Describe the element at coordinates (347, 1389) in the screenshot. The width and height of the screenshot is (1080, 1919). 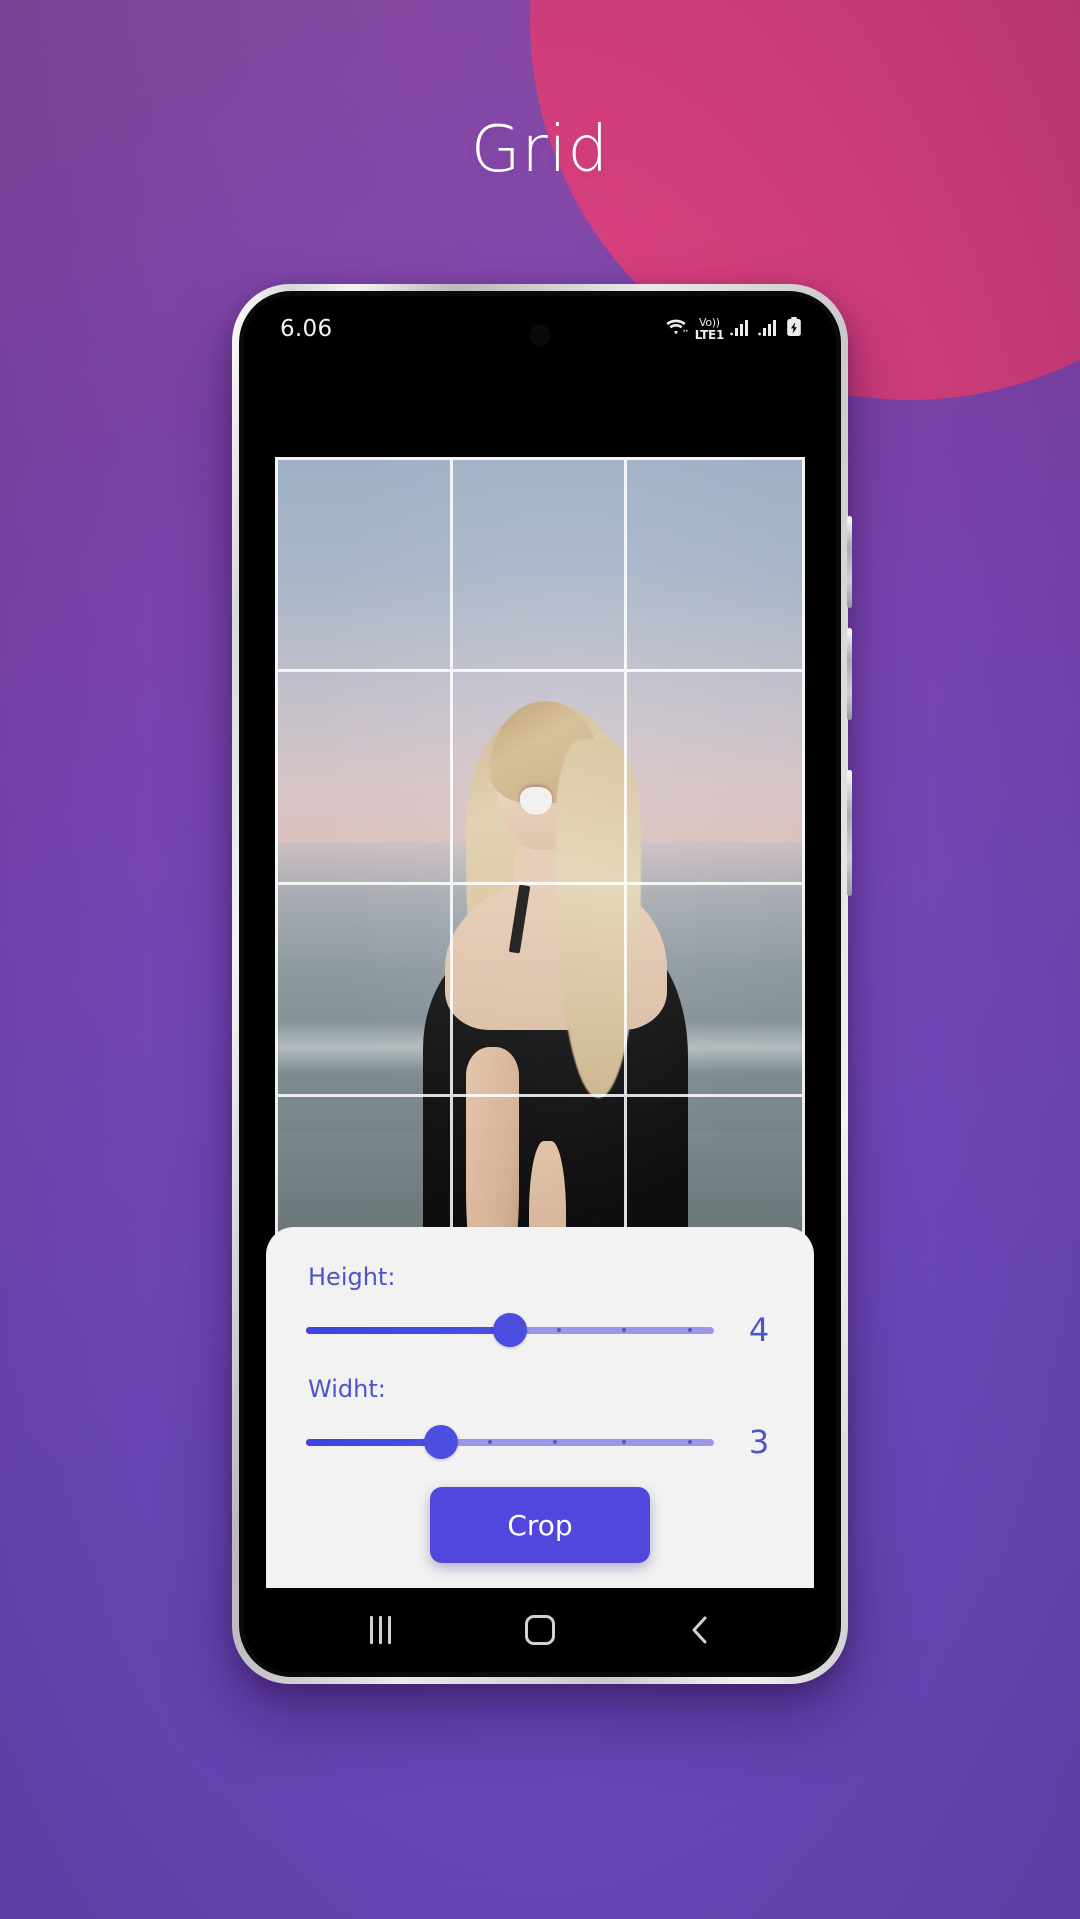
I see `width-label: Widht:` at that location.